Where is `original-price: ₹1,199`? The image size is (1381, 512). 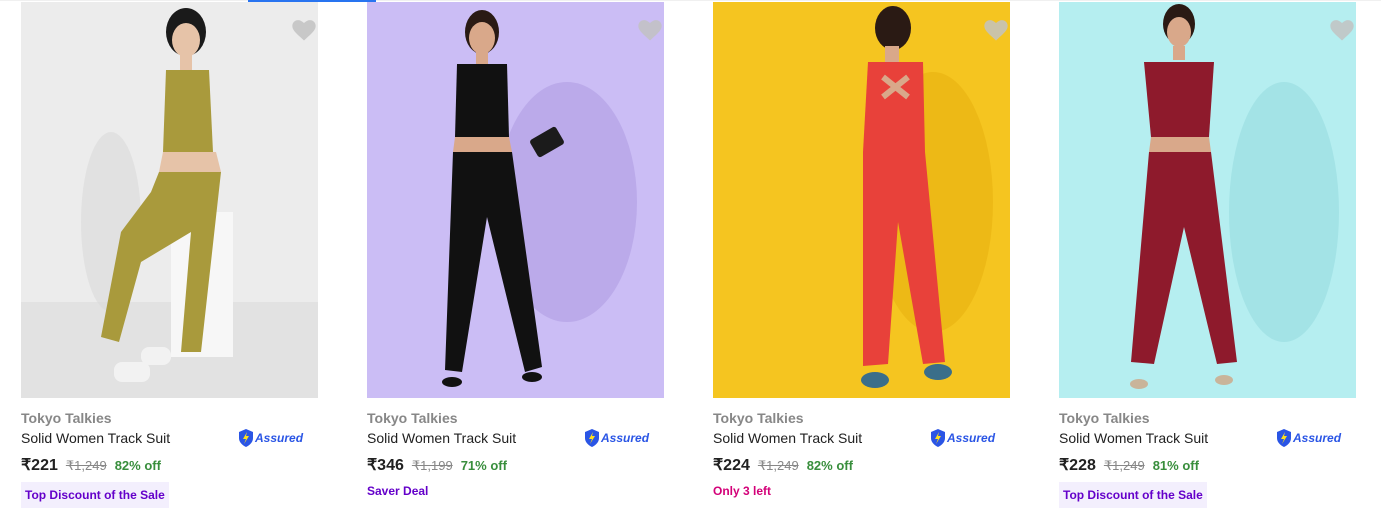 original-price: ₹1,199 is located at coordinates (432, 465).